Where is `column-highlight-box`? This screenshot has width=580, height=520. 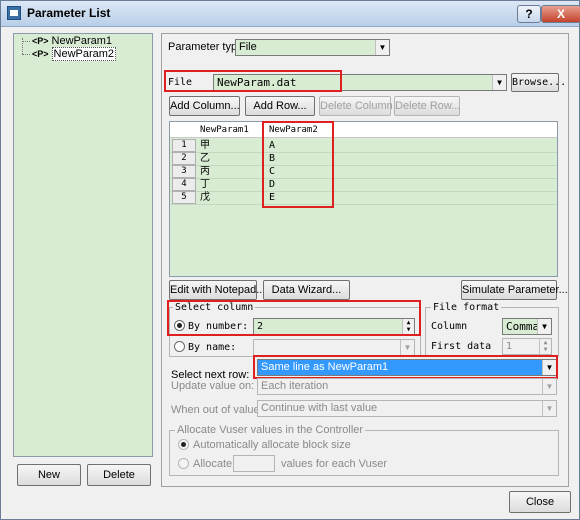
column-highlight-box is located at coordinates (298, 164).